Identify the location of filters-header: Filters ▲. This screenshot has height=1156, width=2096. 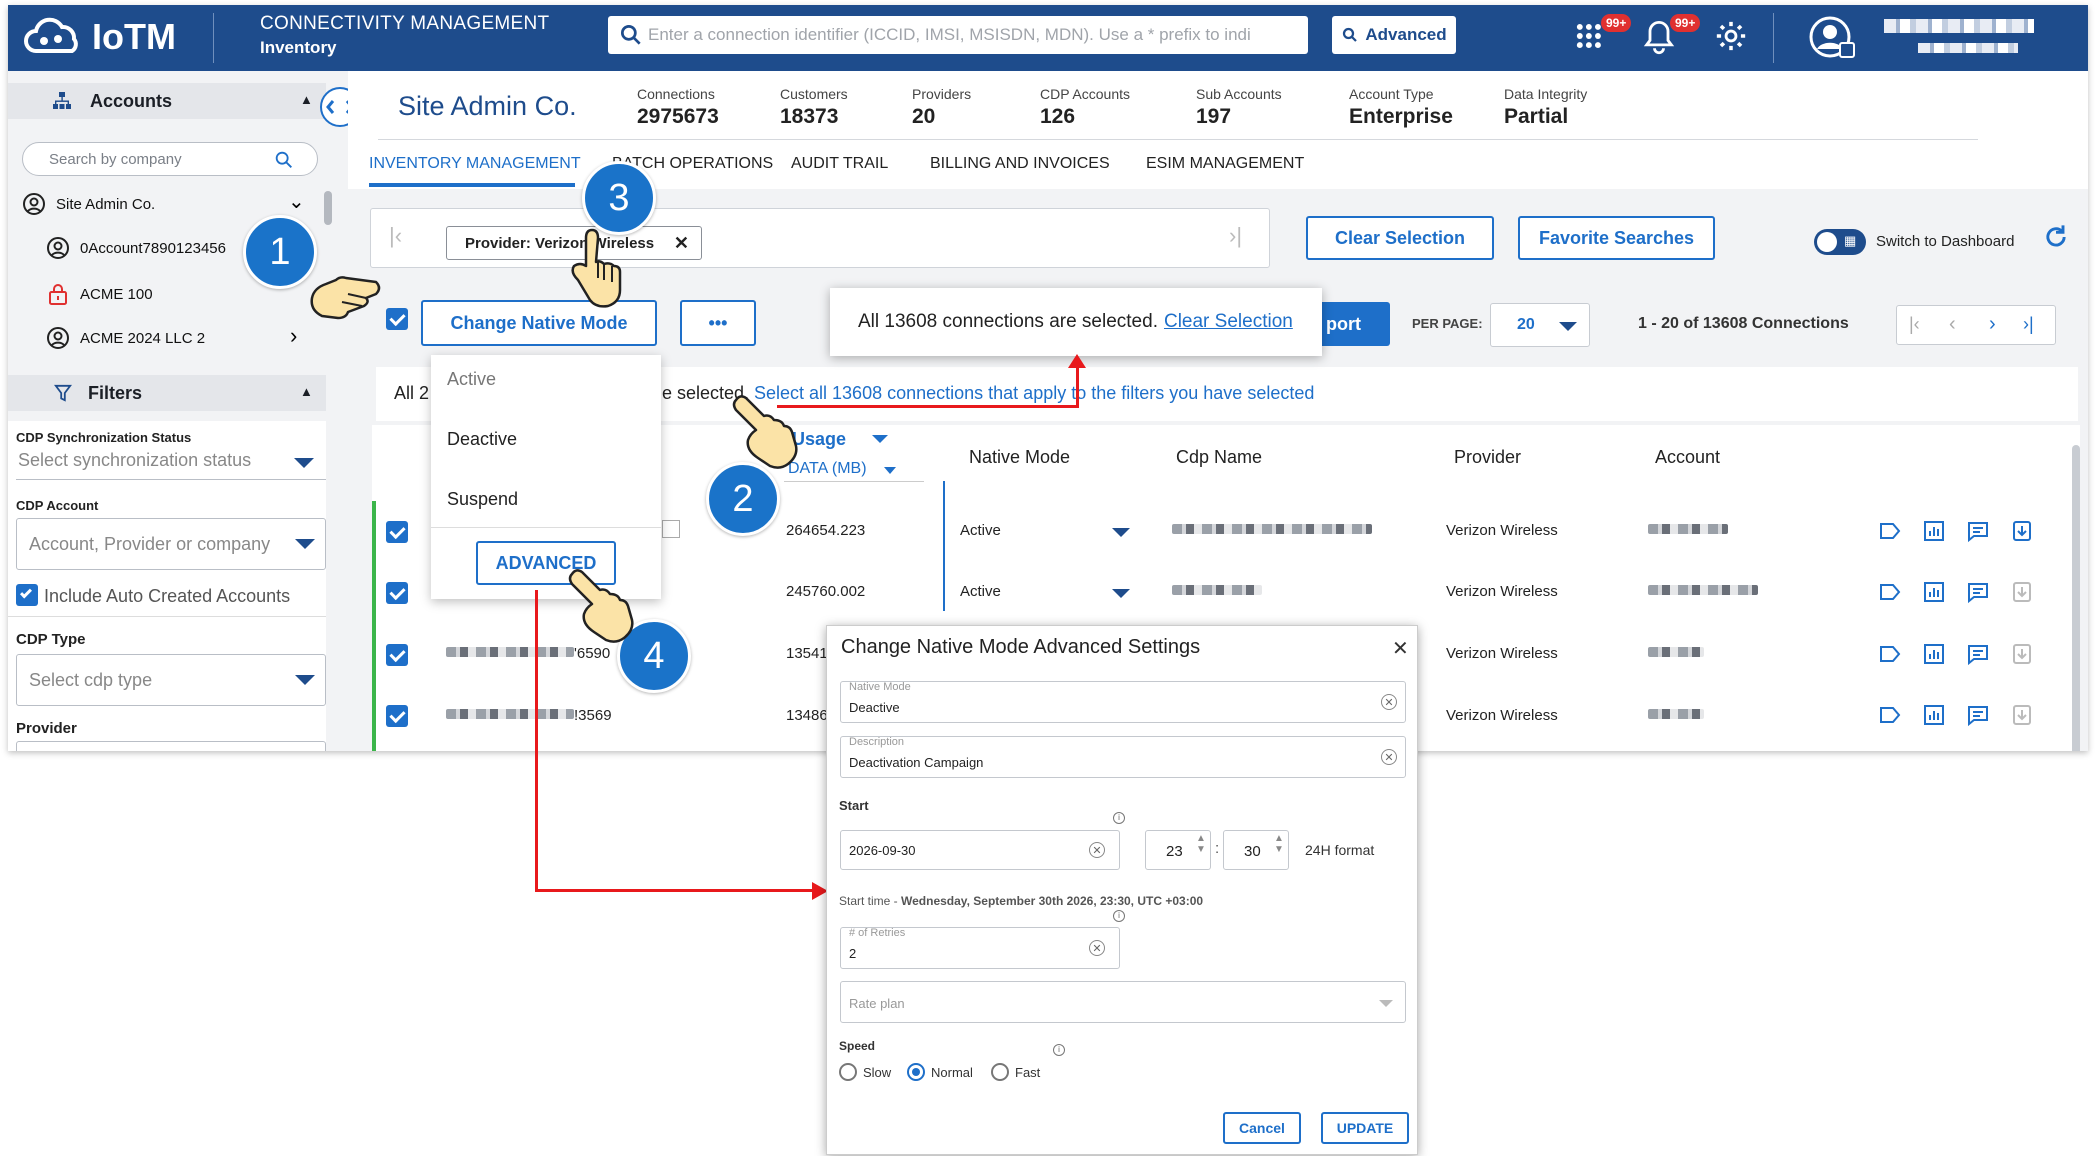
(167, 393).